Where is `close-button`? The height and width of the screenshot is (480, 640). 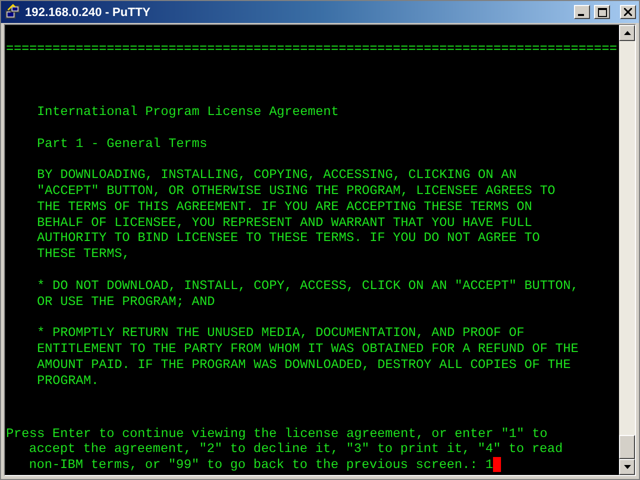 close-button is located at coordinates (628, 12).